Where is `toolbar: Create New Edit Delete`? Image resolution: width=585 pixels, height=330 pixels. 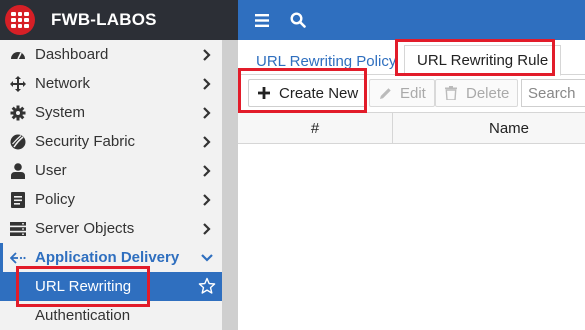
toolbar: Create New Edit Delete is located at coordinates (411, 94).